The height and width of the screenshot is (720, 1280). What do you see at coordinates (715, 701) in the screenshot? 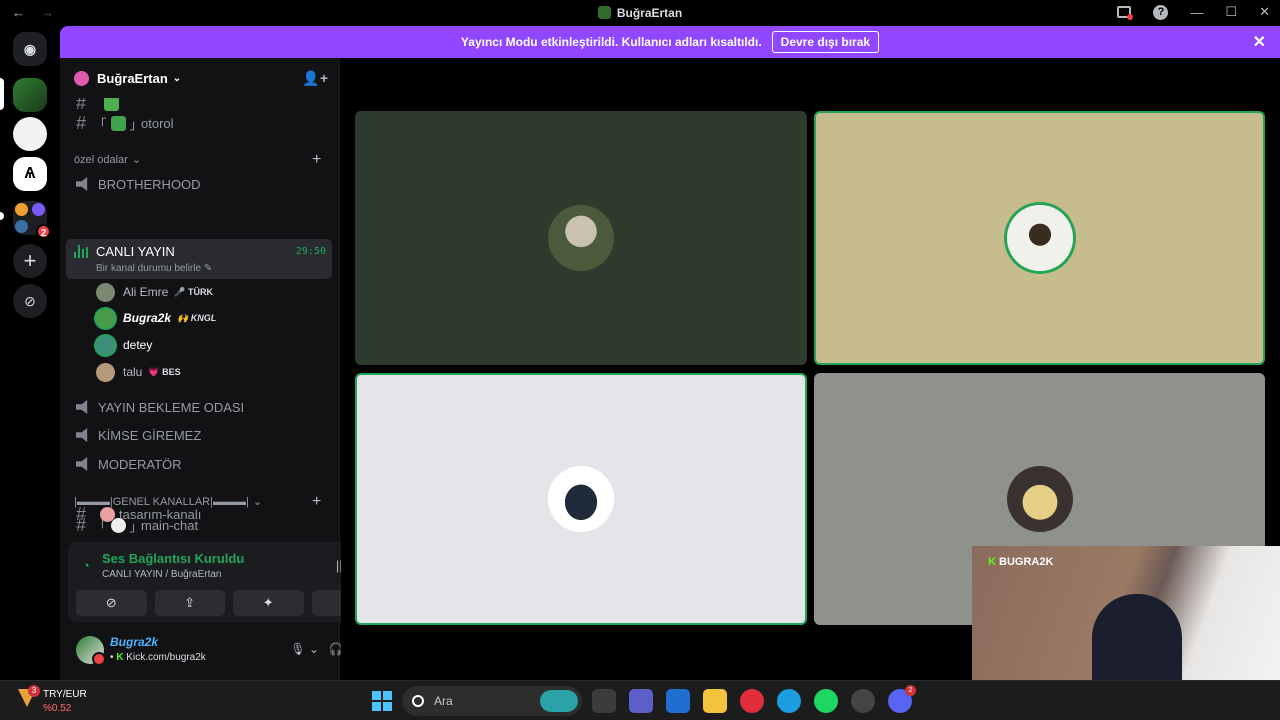
I see `explorer-icon` at bounding box center [715, 701].